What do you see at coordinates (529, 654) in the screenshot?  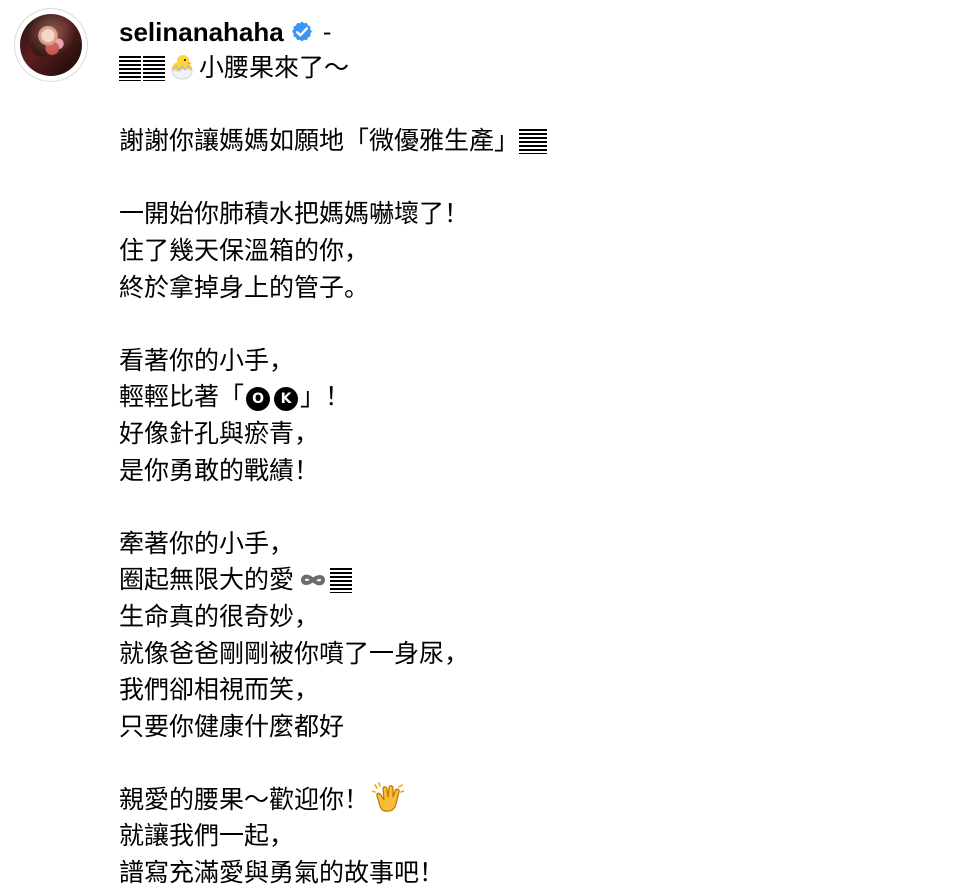 I see `caption-line: 就像爸爸剛剛被你噴了一身尿，` at bounding box center [529, 654].